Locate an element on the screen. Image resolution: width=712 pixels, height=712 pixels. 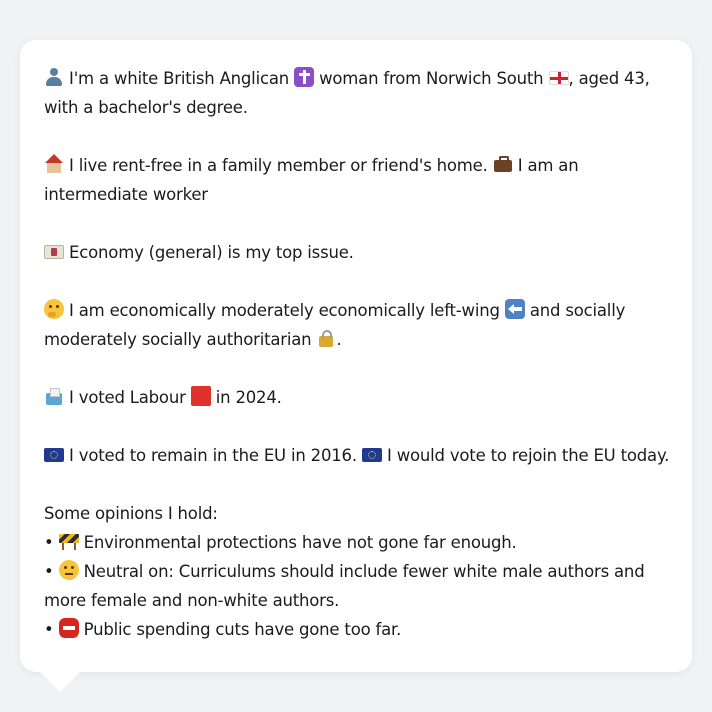
vote-line: I voted Labour in 2024. is located at coordinates (358, 397).